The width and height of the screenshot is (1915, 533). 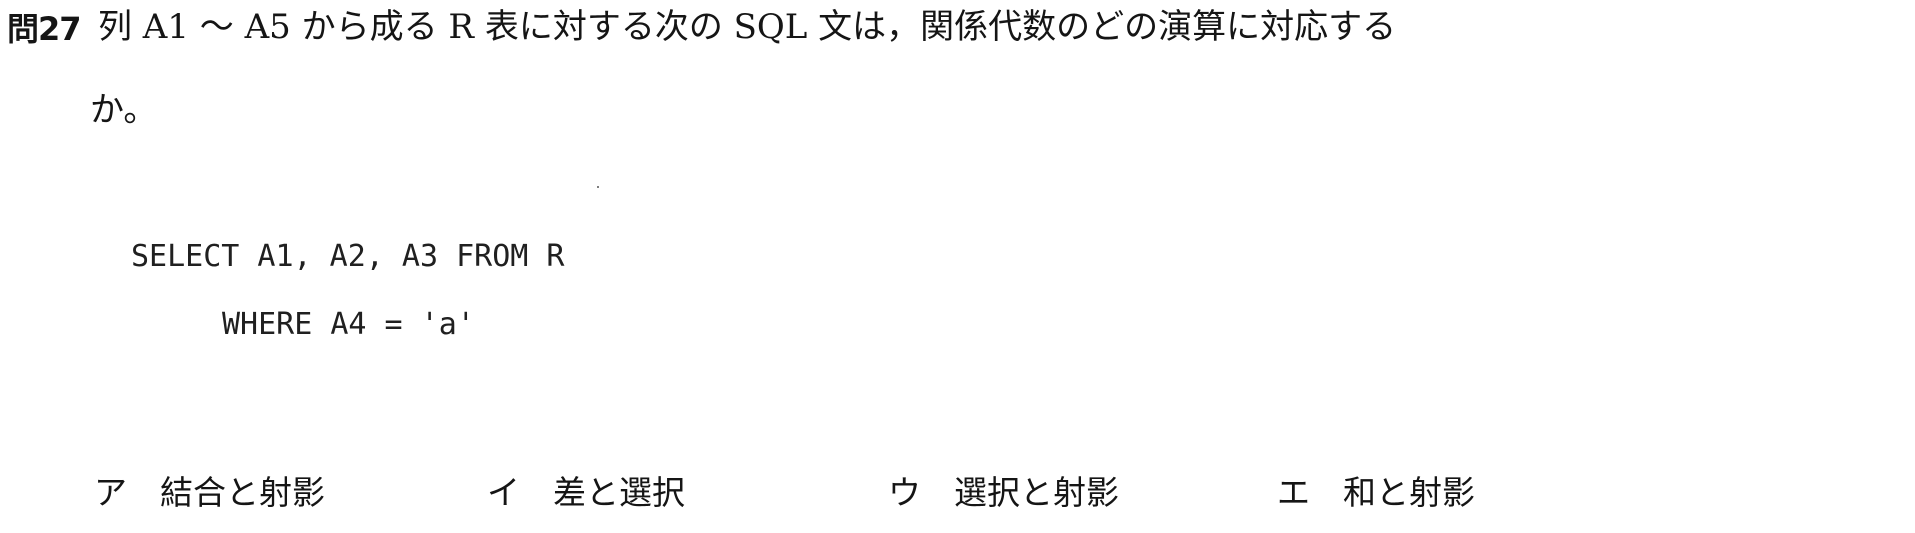 What do you see at coordinates (110, 492) in the screenshot?
I see `choice-label: ア` at bounding box center [110, 492].